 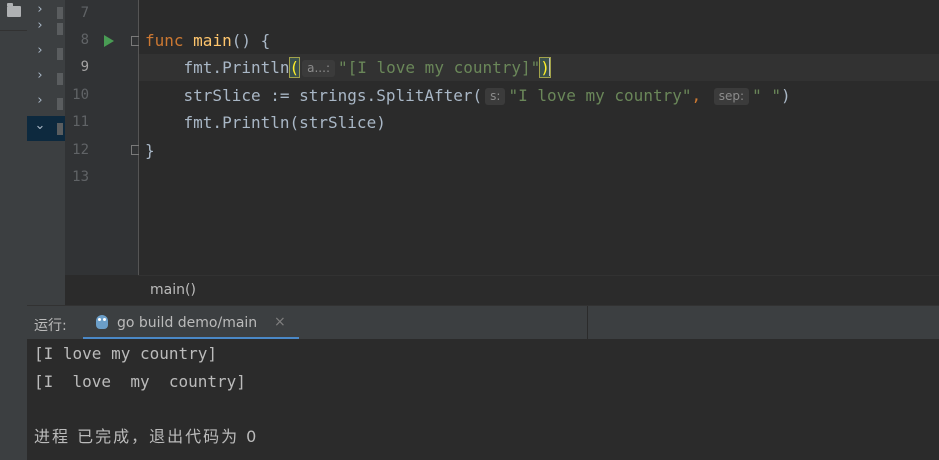 I want to click on run-label: 运行:, so click(x=50, y=326).